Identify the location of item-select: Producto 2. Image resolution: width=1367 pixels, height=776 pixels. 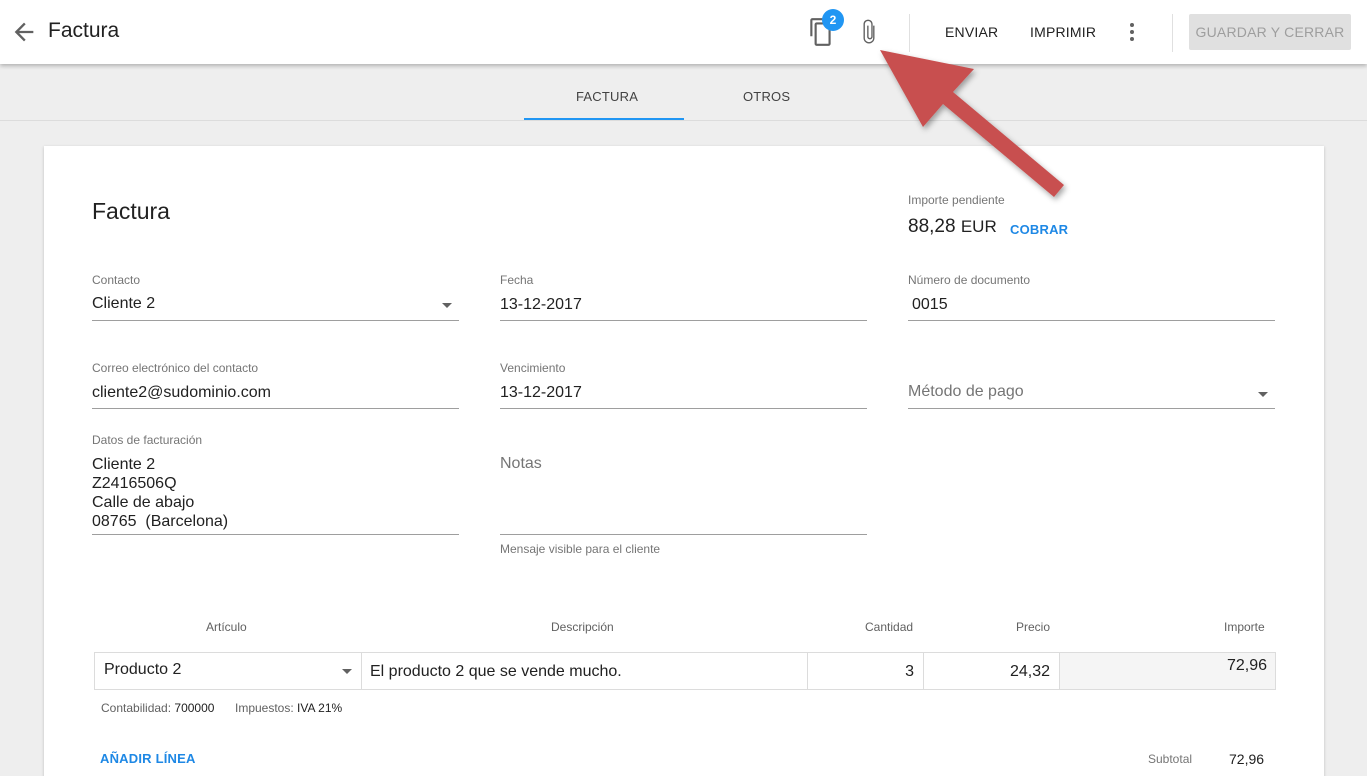
(228, 671).